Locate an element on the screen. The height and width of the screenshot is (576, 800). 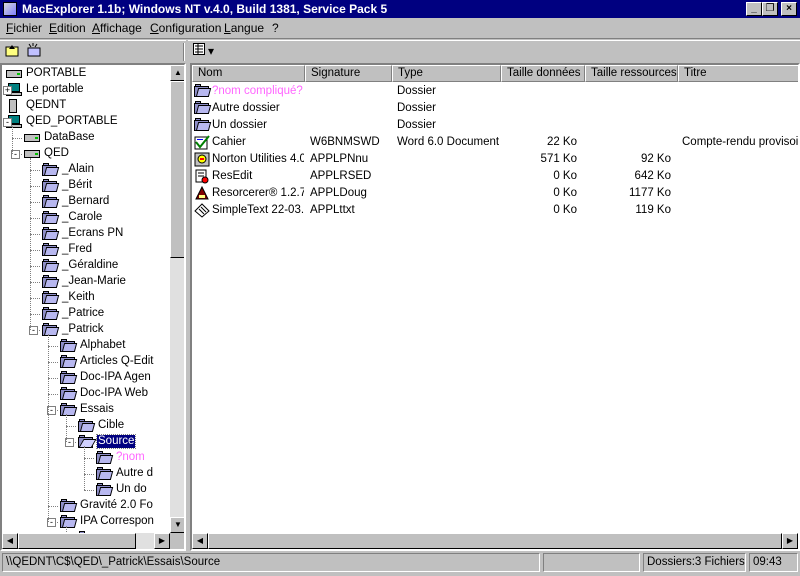
file-row: Autre dossier Dossier is located at coordinates (495, 108).